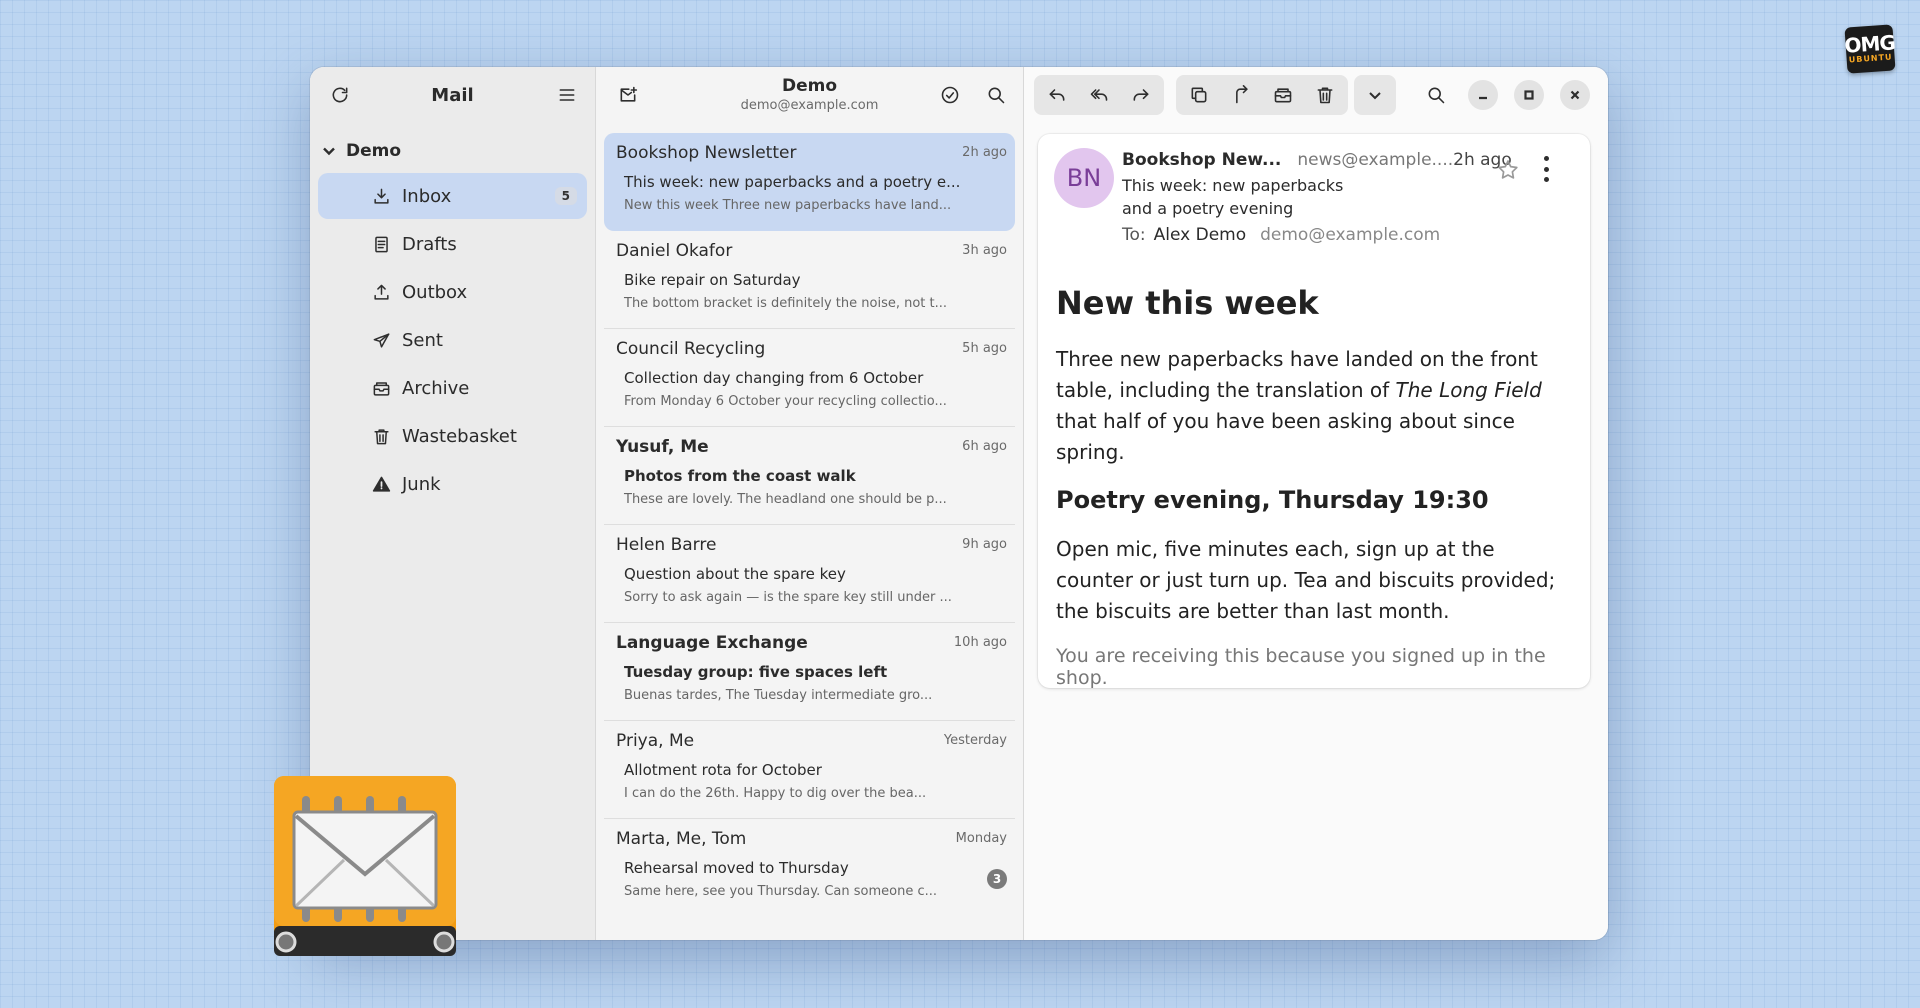  I want to click on recipient-name: Alex Demo, so click(1200, 235).